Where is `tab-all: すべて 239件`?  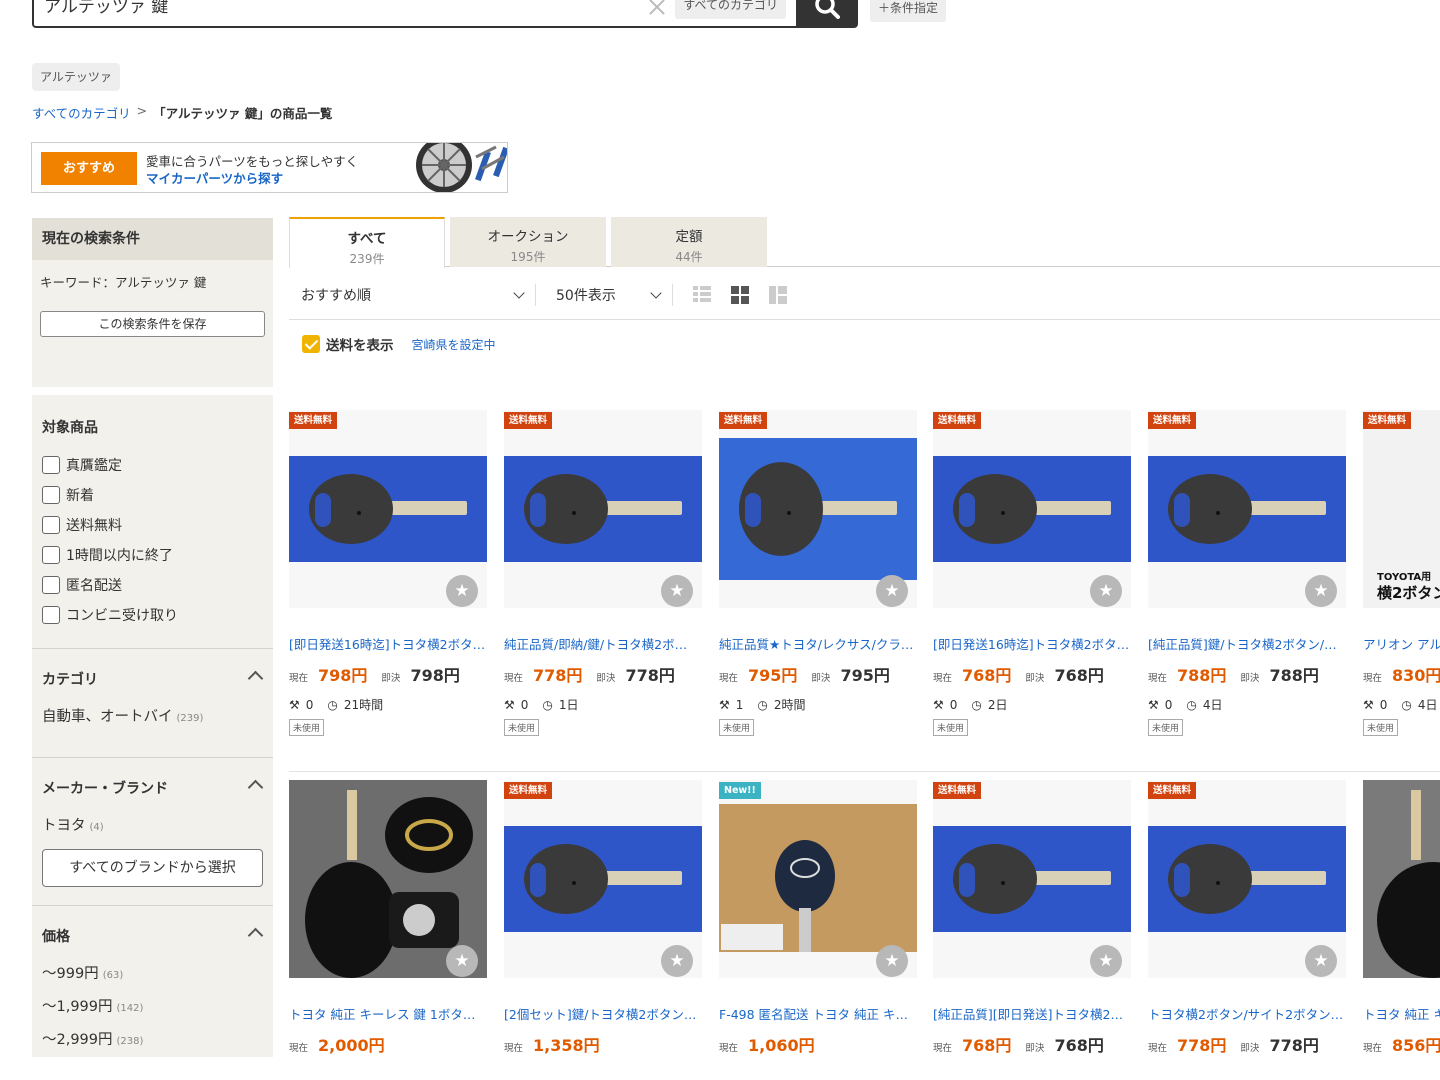
tab-all: すべて 239件 is located at coordinates (367, 242).